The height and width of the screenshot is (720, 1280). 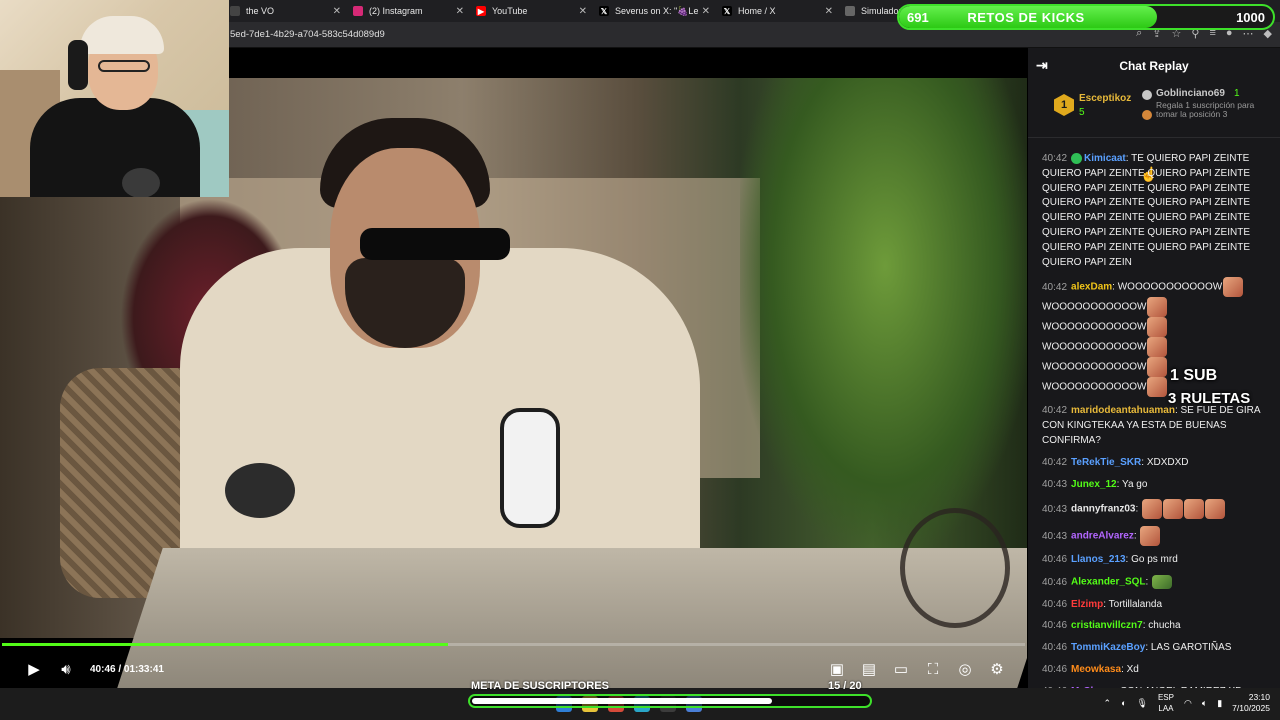 What do you see at coordinates (1108, 703) in the screenshot?
I see `chevron-up-icon: ⌃` at bounding box center [1108, 703].